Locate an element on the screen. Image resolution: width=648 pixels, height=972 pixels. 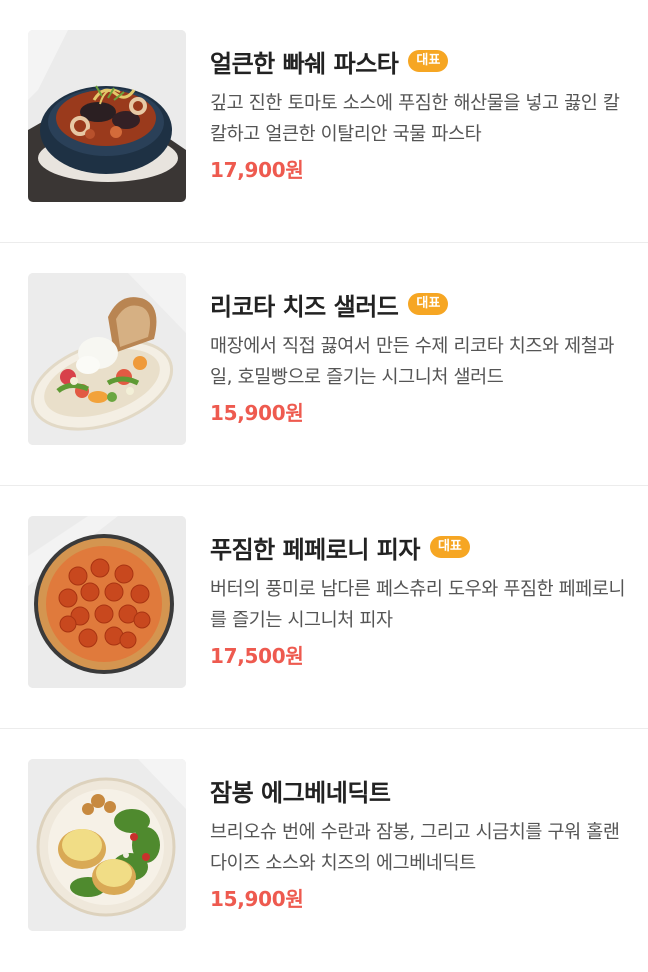
pizza-photo is located at coordinates (107, 602).